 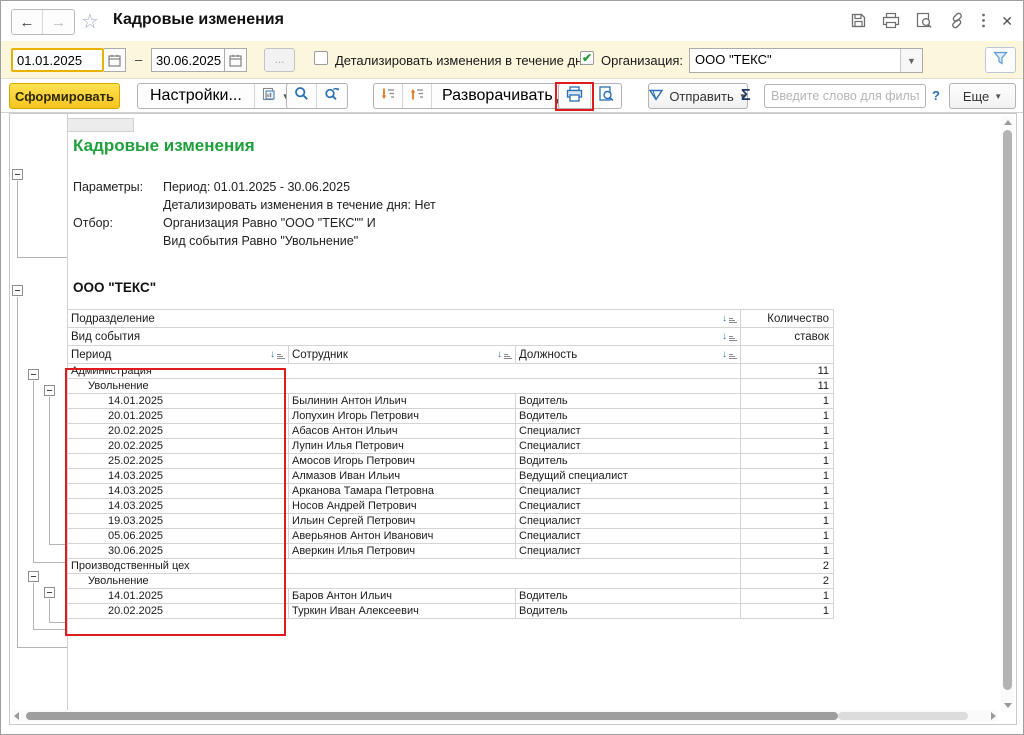 I want to click on save-icon, so click(x=858, y=20).